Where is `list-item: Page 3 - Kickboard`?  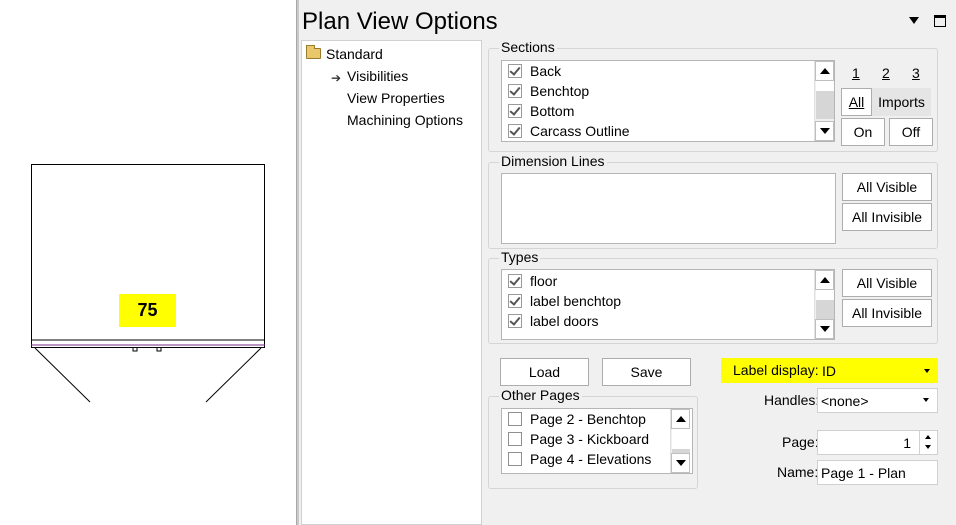
list-item: Page 3 - Kickboard is located at coordinates (578, 439).